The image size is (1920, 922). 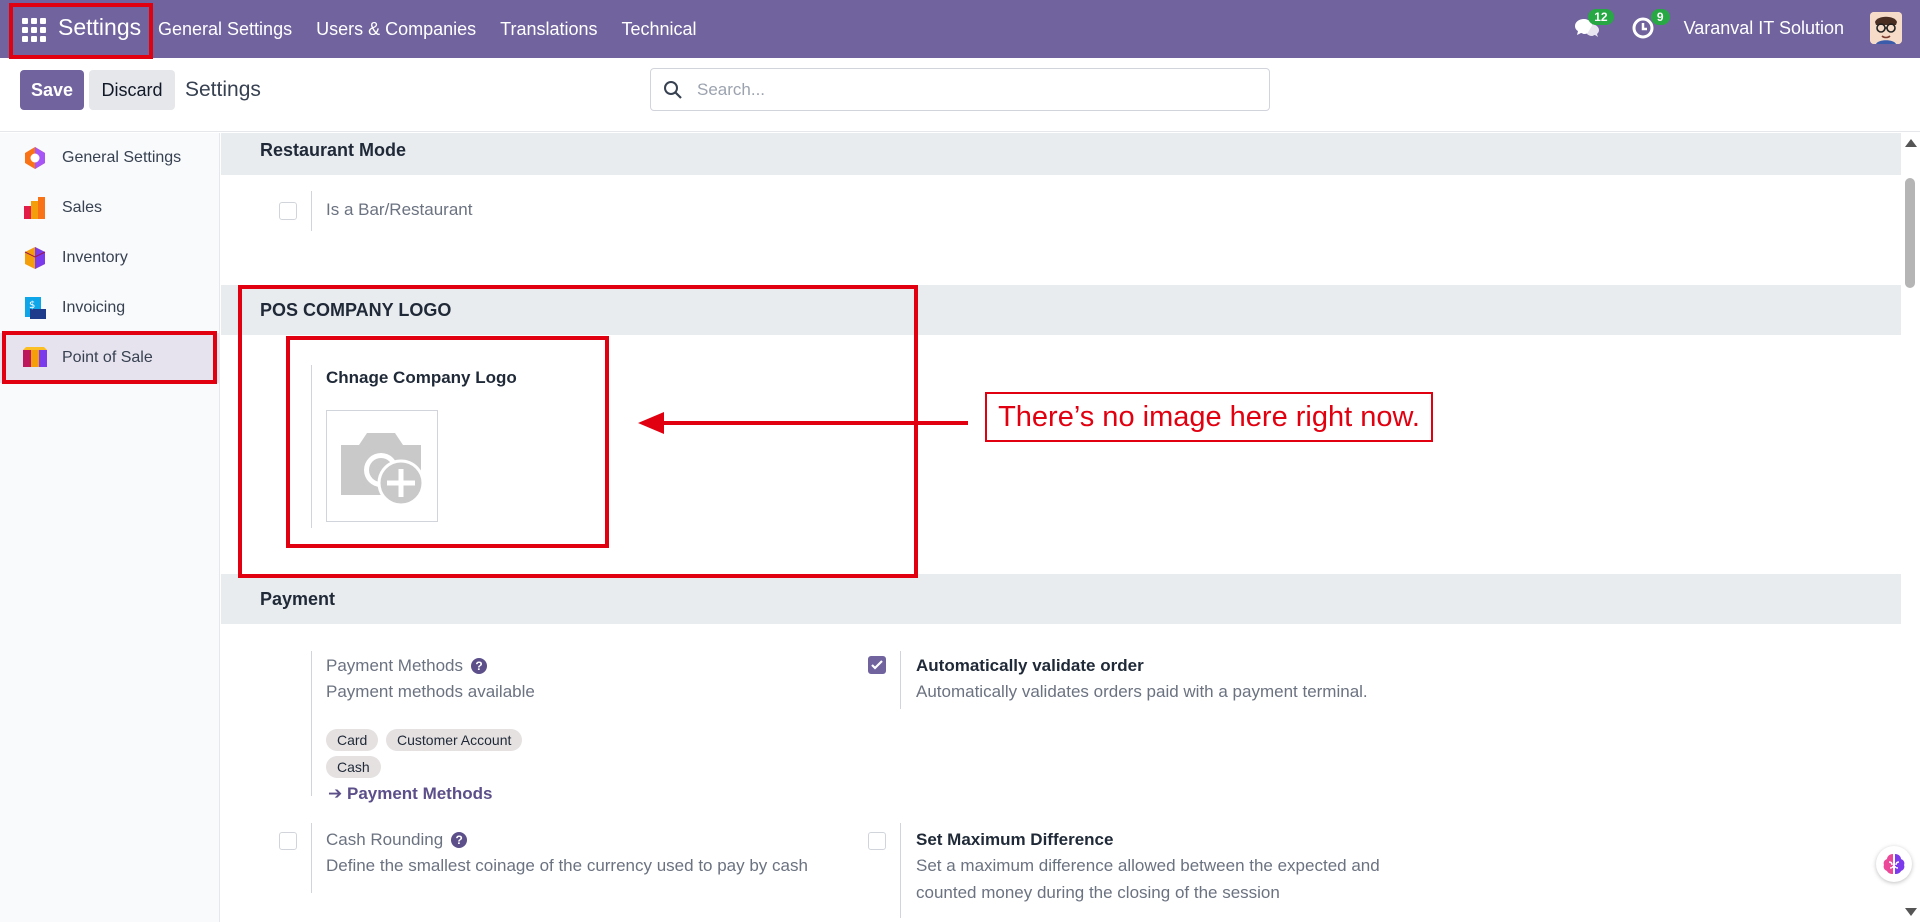 What do you see at coordinates (34, 208) in the screenshot?
I see `sales-icon` at bounding box center [34, 208].